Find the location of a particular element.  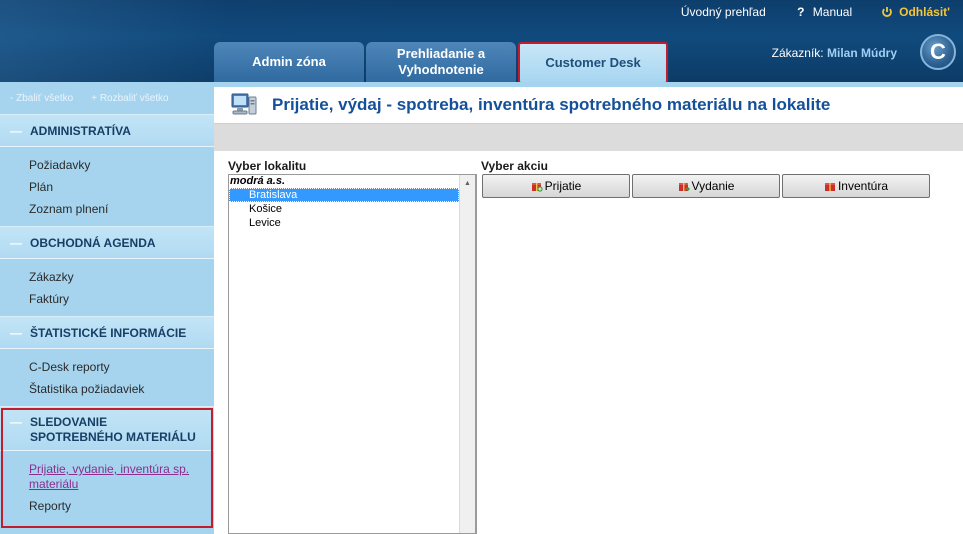

sidebar-section-items: Požiadavky Plán Zoznam plnení is located at coordinates (107, 186).